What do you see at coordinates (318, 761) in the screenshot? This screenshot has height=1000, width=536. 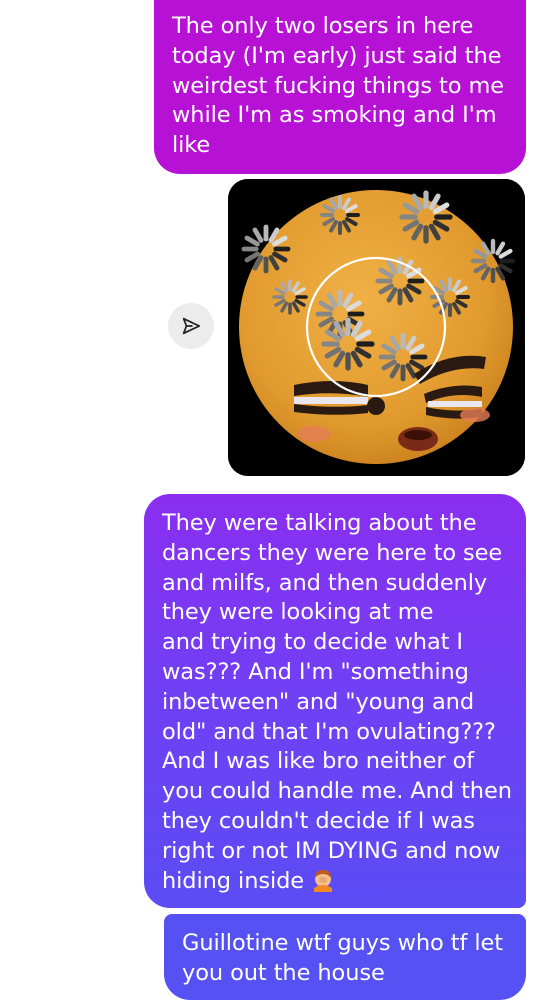 I see `message-text-line: And I was like bro neither of` at bounding box center [318, 761].